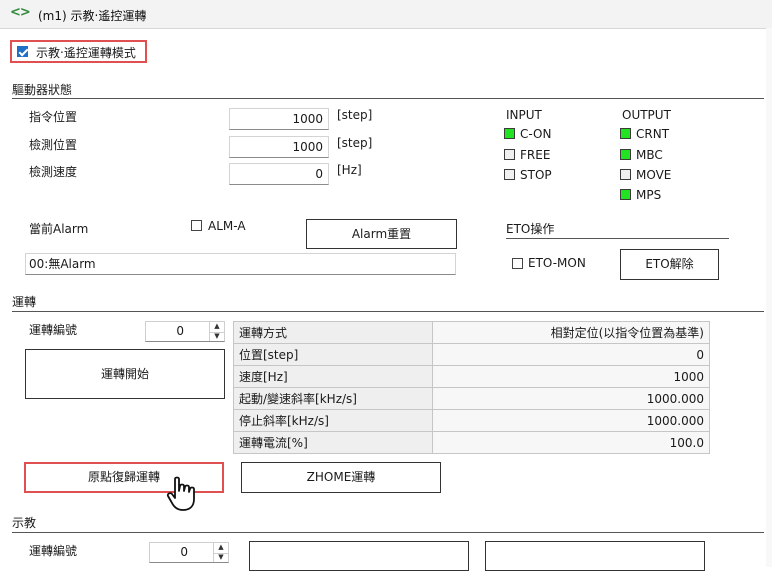  What do you see at coordinates (125, 374) in the screenshot?
I see `operation-start-button: 運轉開始` at bounding box center [125, 374].